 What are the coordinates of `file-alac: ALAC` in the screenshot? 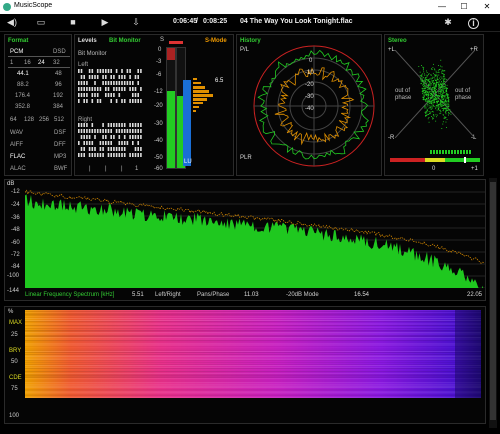 It's located at (18, 169).